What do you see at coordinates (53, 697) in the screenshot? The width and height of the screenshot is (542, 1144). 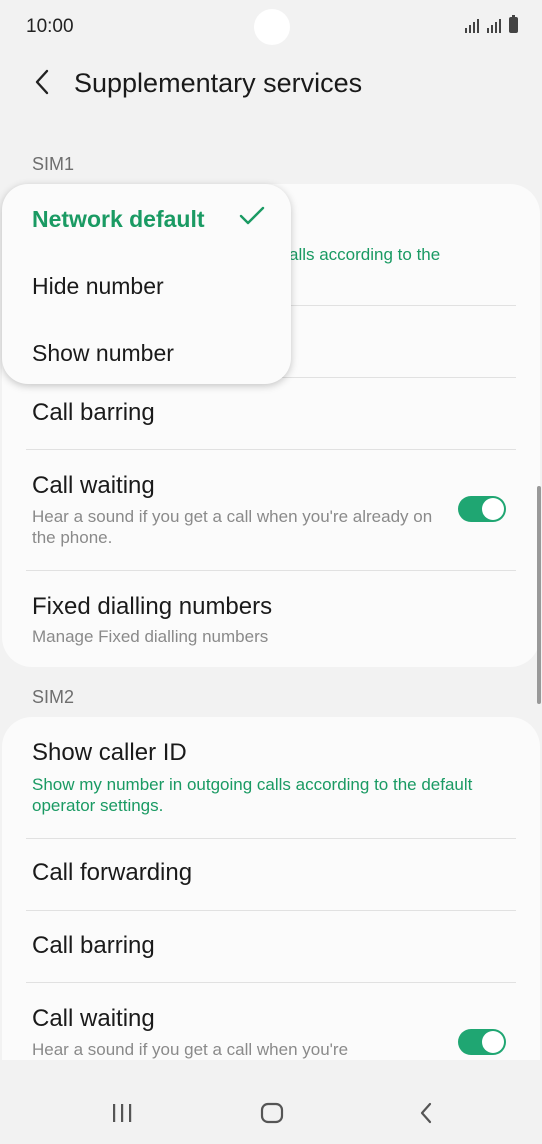 I see `sim2-section-label: SIM2` at bounding box center [53, 697].